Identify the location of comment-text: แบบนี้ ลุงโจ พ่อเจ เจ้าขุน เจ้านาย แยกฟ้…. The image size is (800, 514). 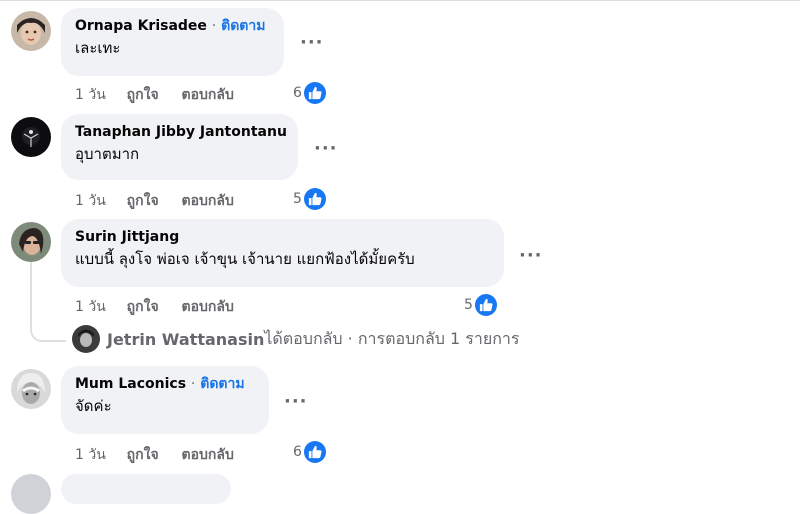
(245, 259).